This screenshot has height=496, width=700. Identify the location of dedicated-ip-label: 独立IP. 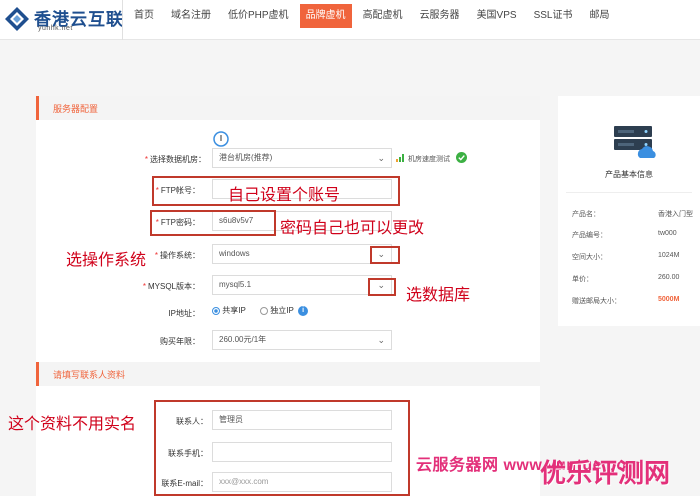
(282, 310).